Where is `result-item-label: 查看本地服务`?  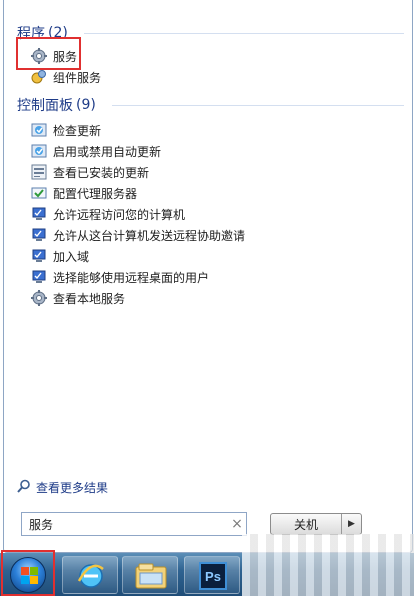
result-item-label: 查看本地服务 is located at coordinates (89, 298).